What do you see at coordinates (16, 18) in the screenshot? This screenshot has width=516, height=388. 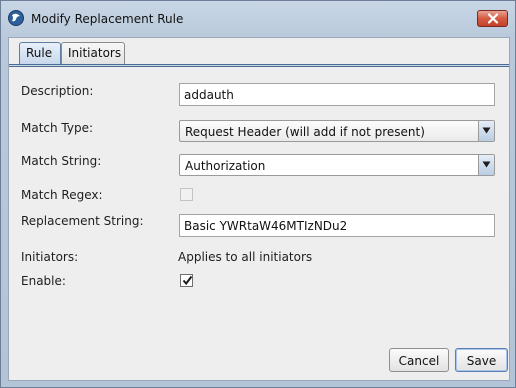 I see `app-logo-icon` at bounding box center [16, 18].